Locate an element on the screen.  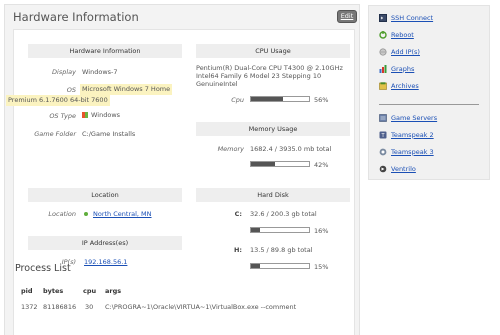
cpu-model-line3: GenuineIntel is located at coordinates (217, 84).